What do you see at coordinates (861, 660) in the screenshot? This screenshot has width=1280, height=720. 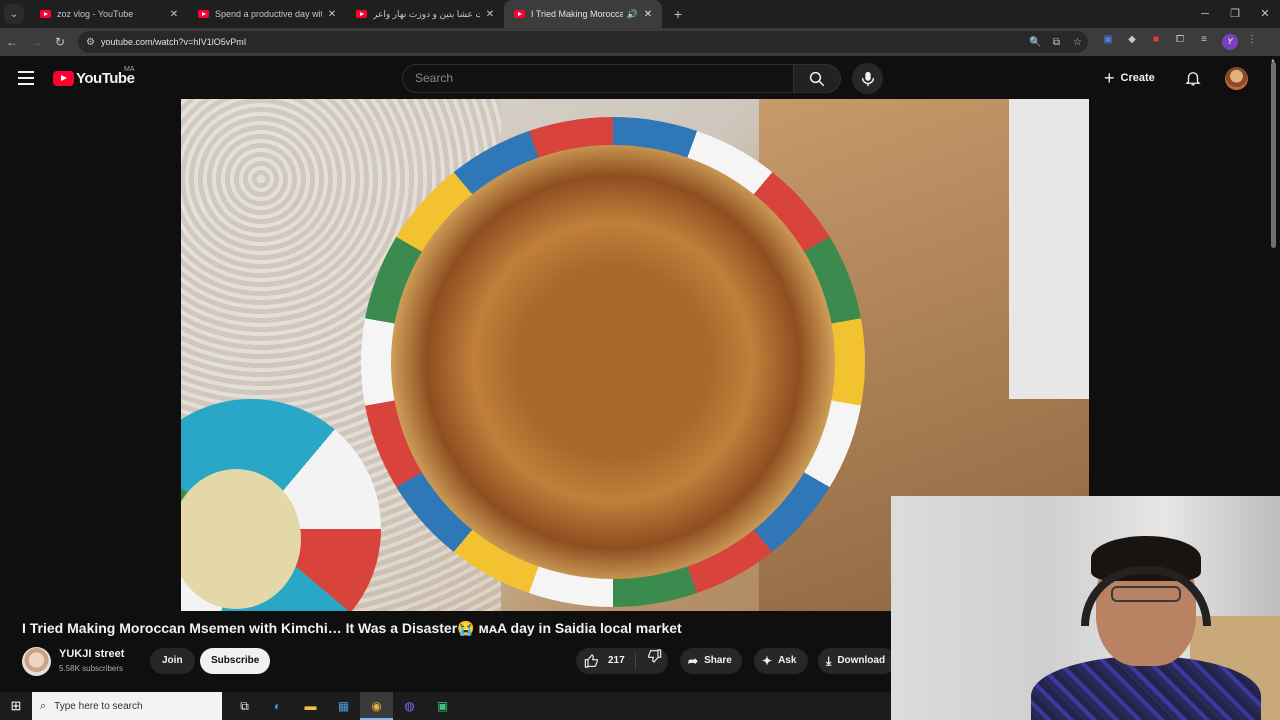 I see `download-label: Download` at bounding box center [861, 660].